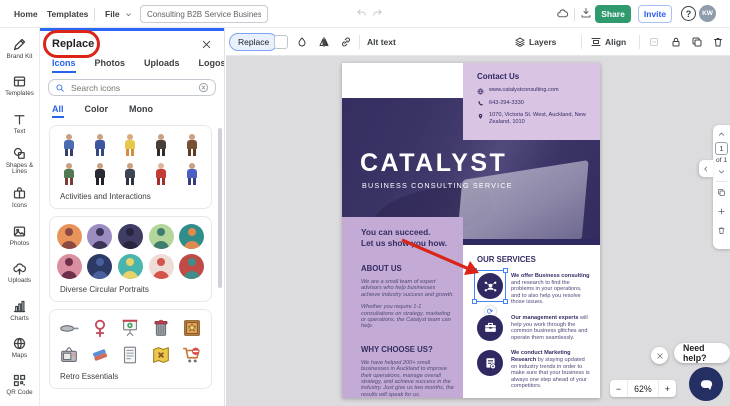  Describe the element at coordinates (408, 243) in the screenshot. I see `flyer-tagline-line2: Let us show you how.` at that location.